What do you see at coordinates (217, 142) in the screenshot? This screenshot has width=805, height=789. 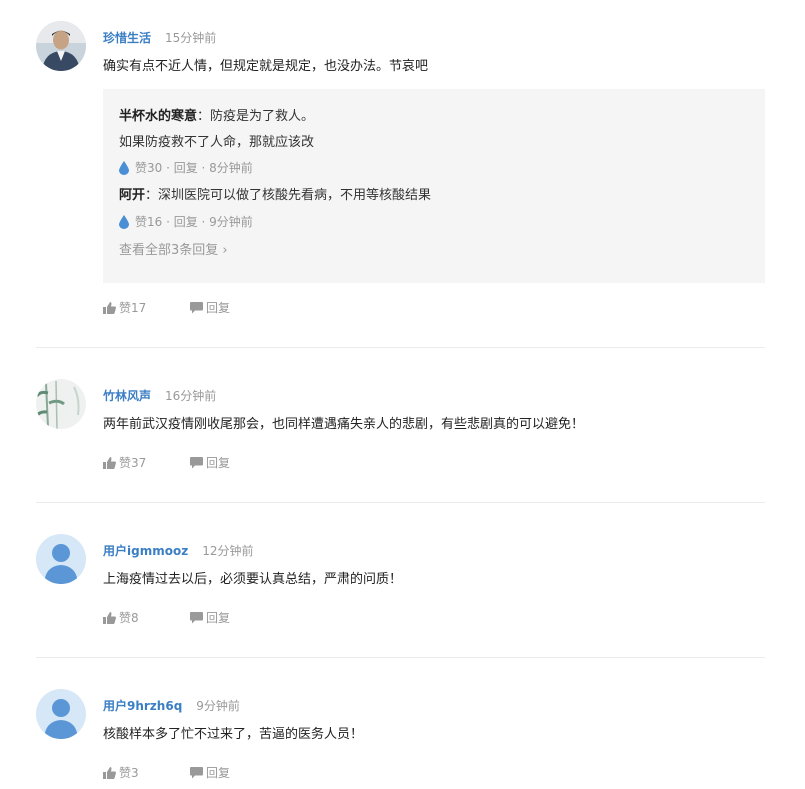 I see `reply-text-line2: 如果防疫救不了人命，那就应该改` at bounding box center [217, 142].